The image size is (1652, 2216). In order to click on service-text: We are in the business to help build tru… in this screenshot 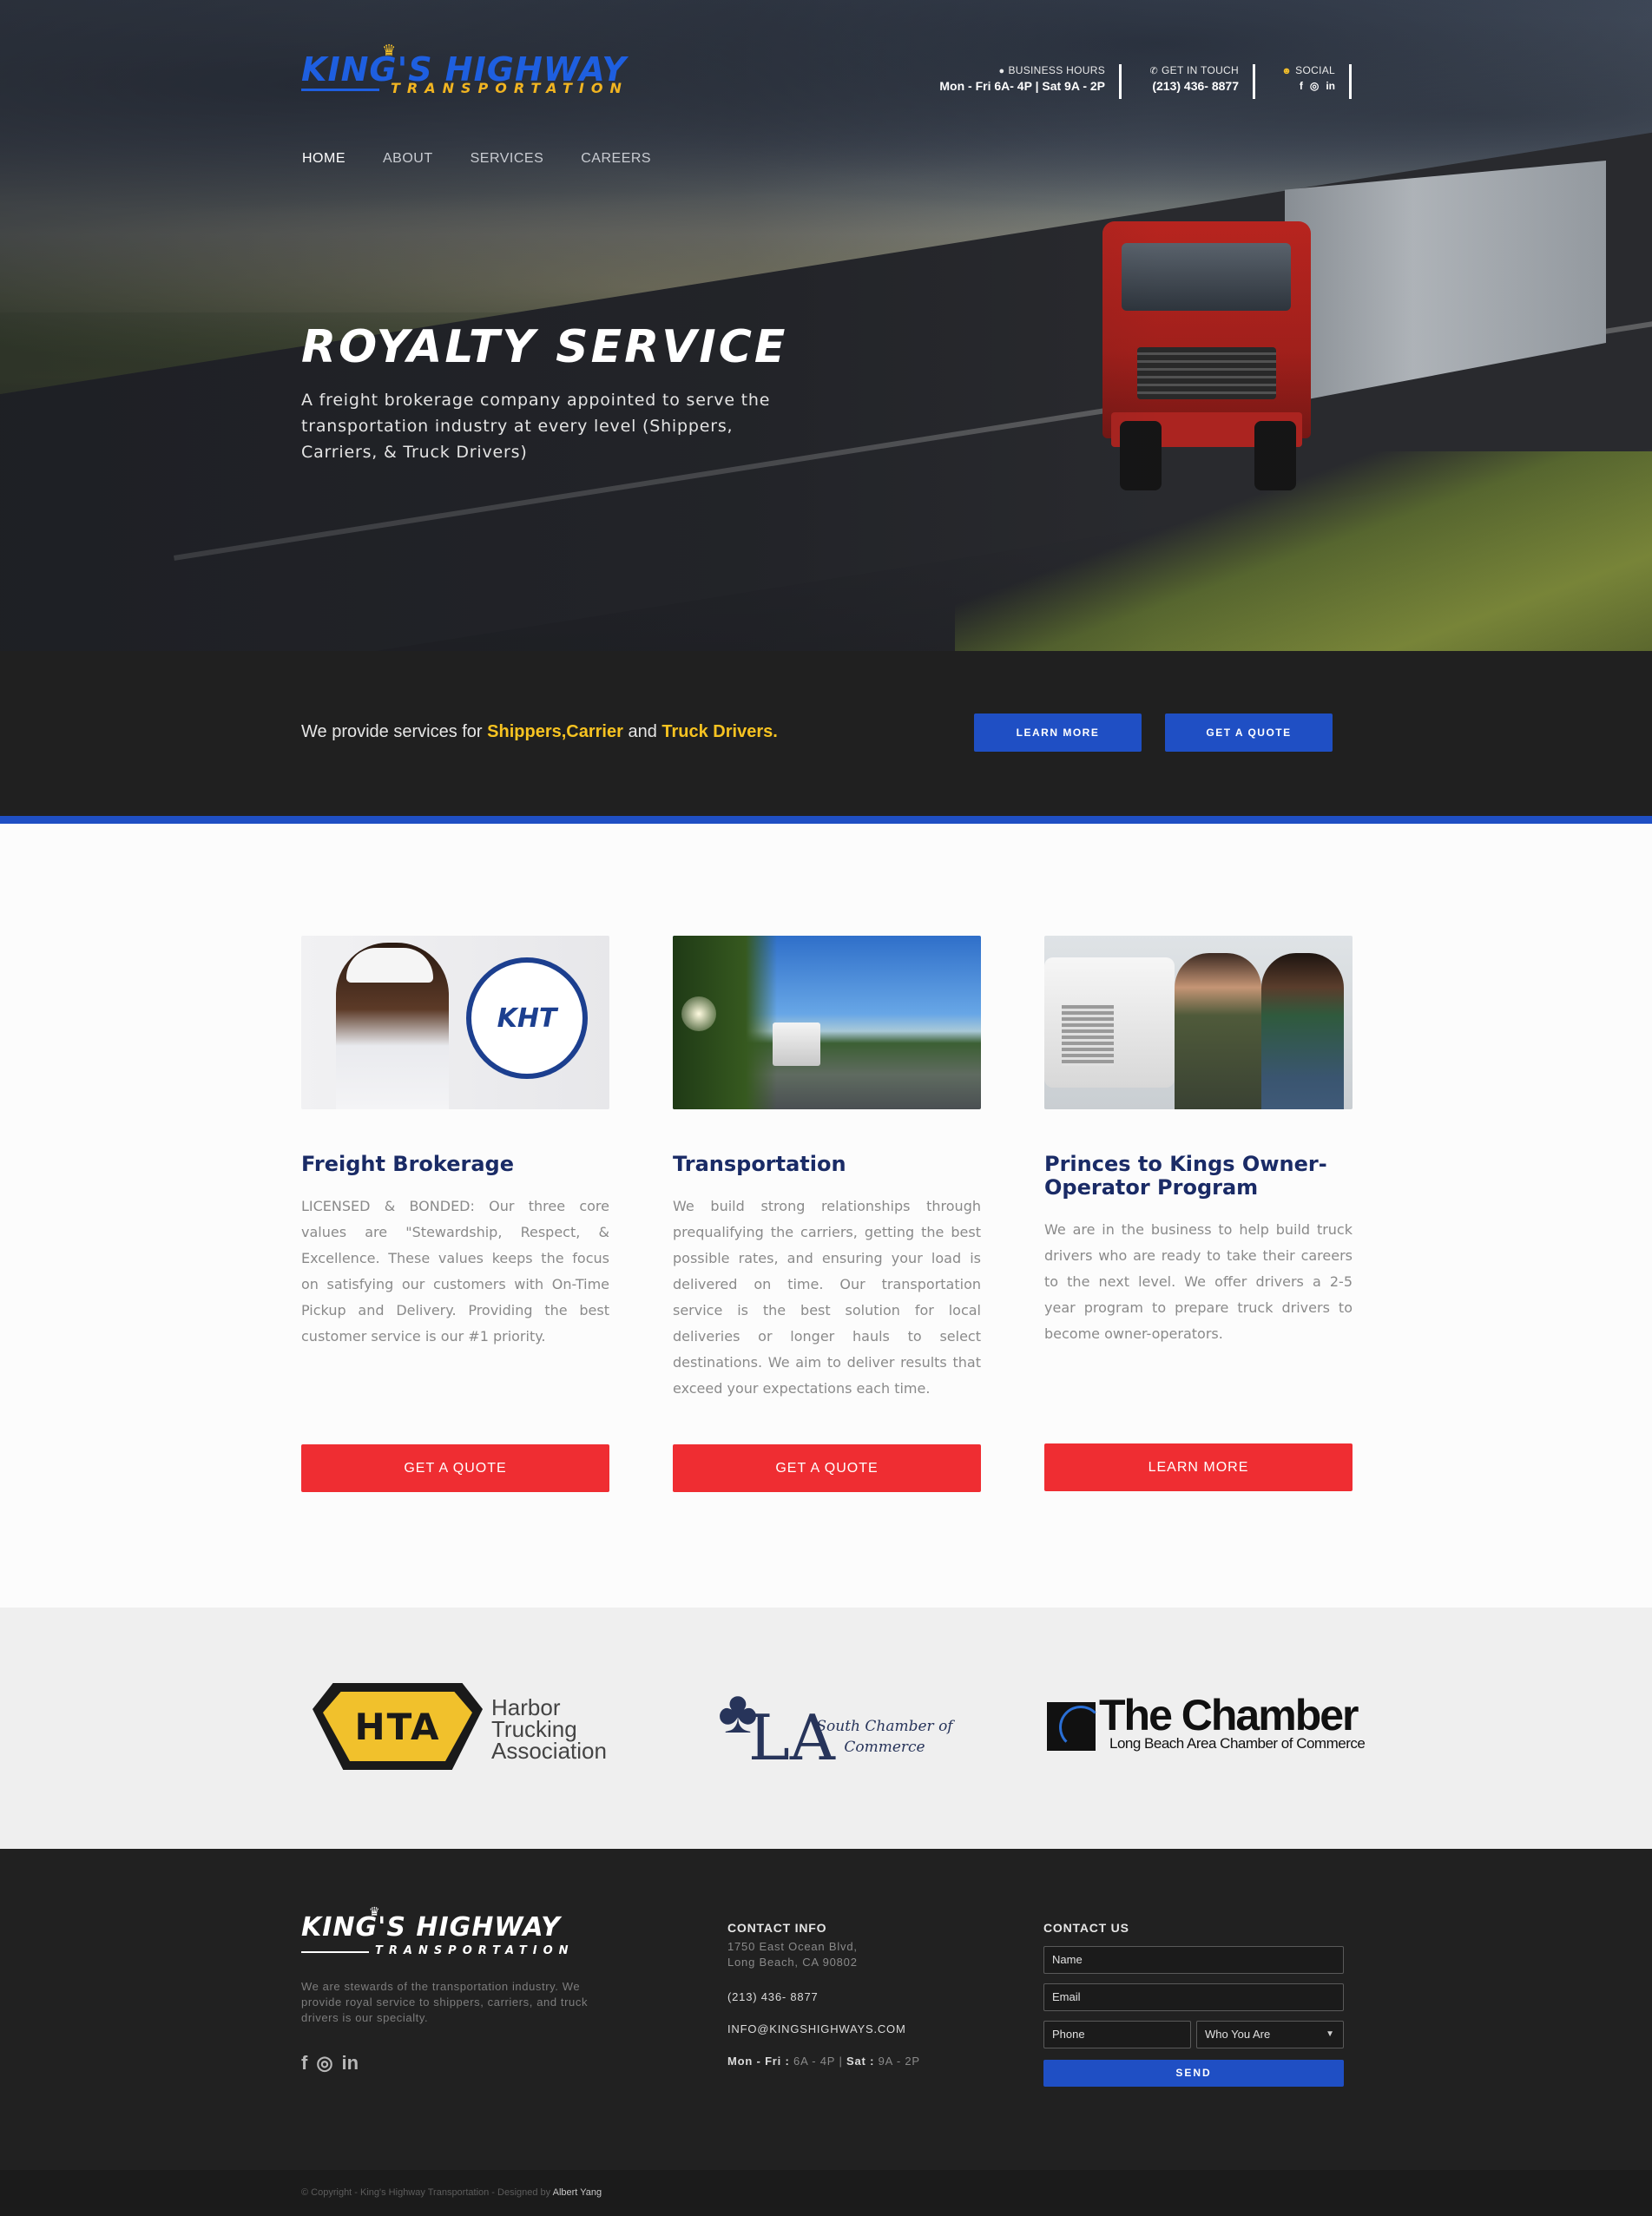, I will do `click(1198, 1281)`.